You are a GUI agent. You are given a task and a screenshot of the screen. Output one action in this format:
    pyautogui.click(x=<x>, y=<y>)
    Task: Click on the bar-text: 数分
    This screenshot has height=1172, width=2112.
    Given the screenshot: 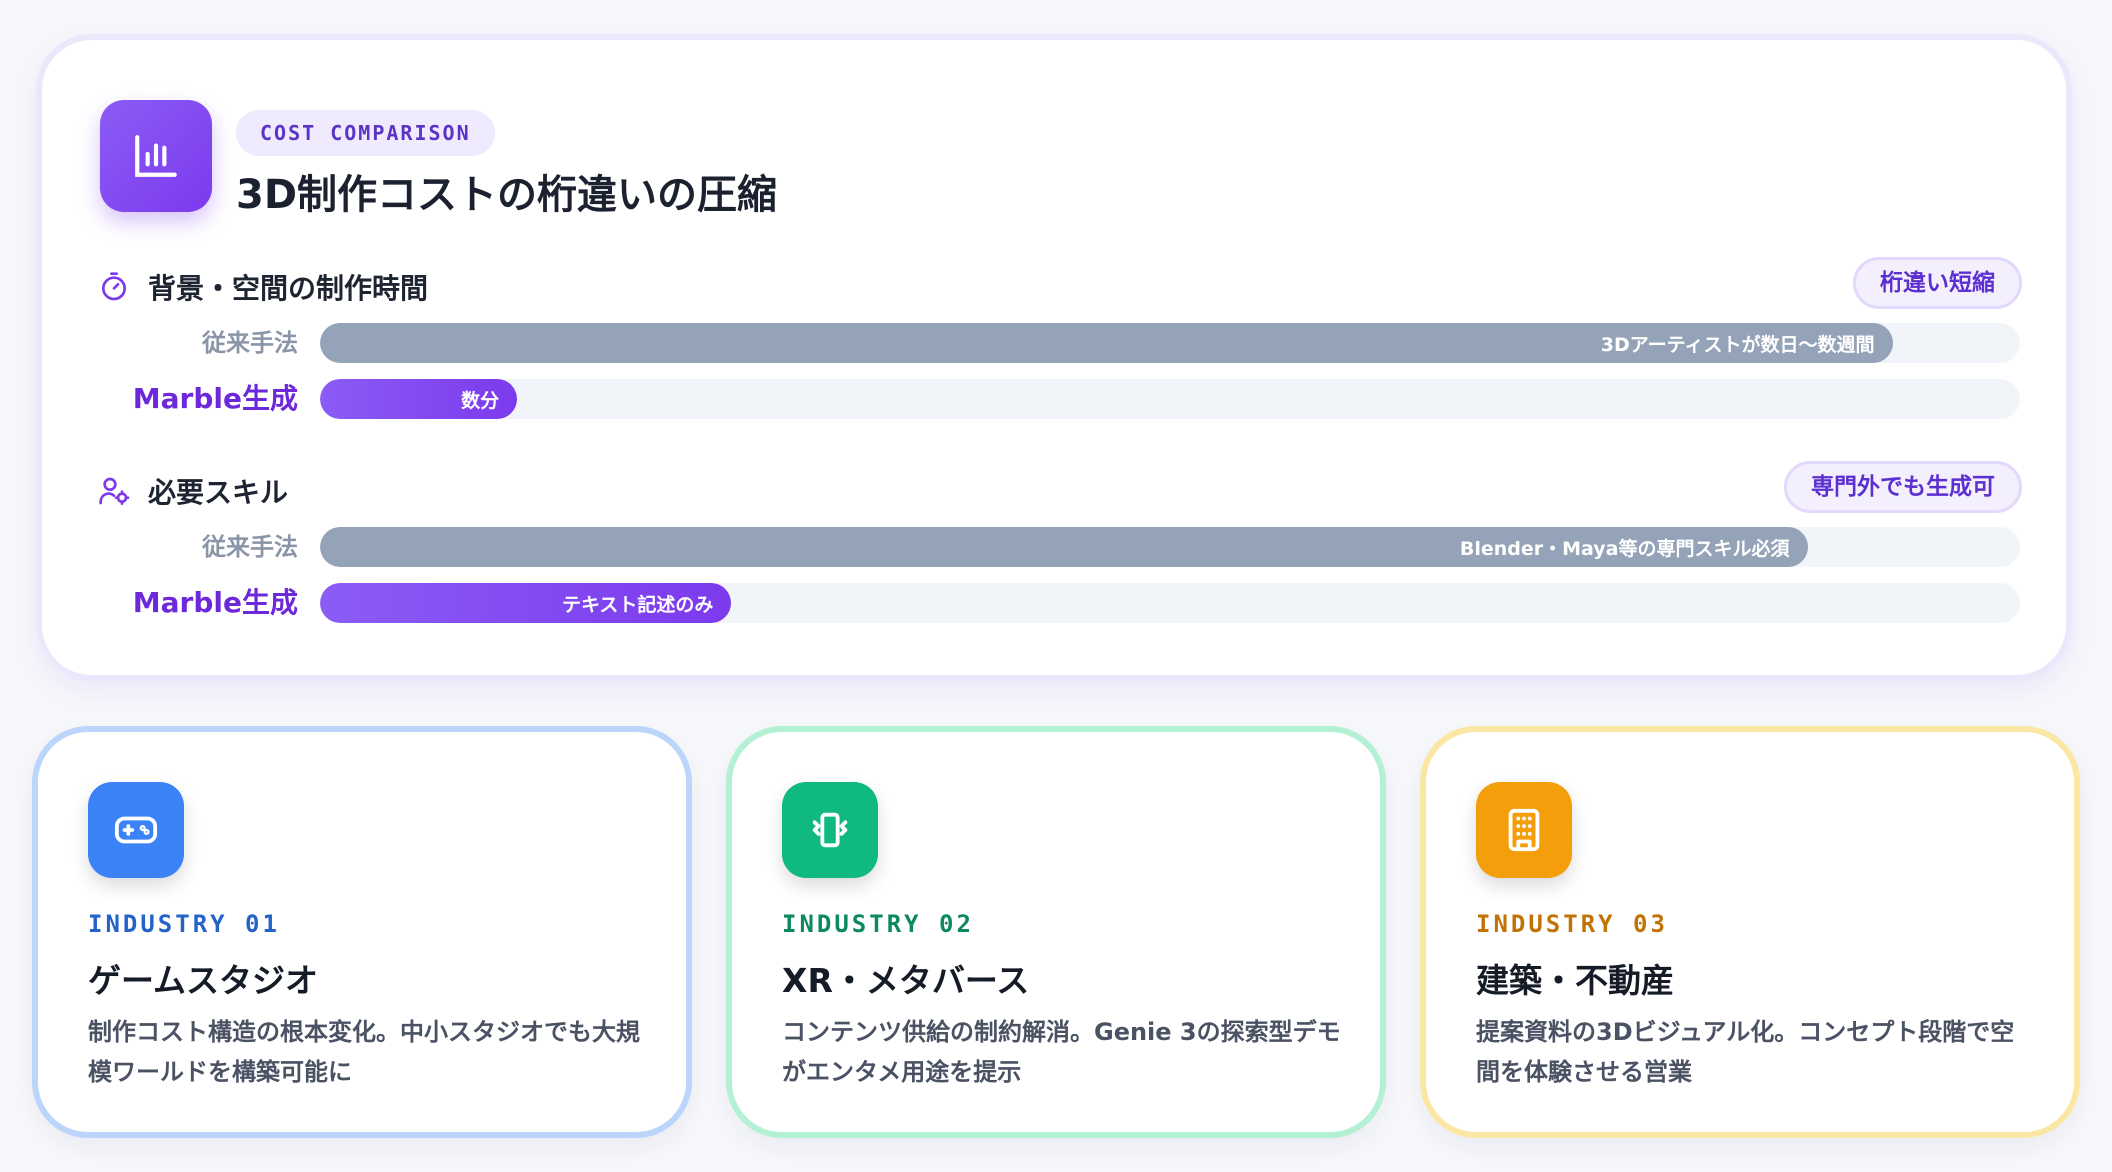 What is the action you would take?
    pyautogui.click(x=480, y=400)
    